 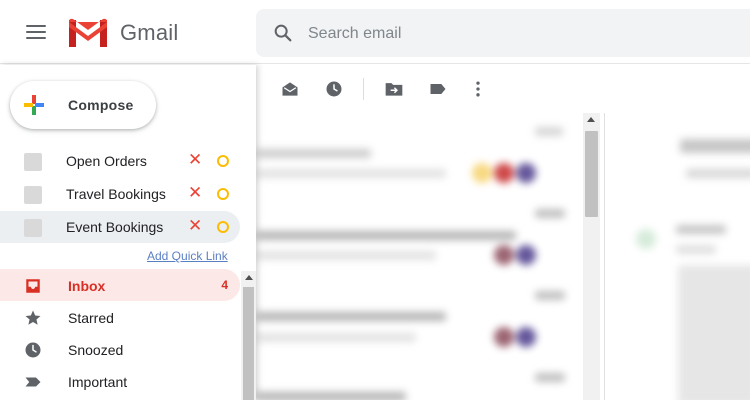 I want to click on add-quick-link: Add Quick Link, so click(x=187, y=256).